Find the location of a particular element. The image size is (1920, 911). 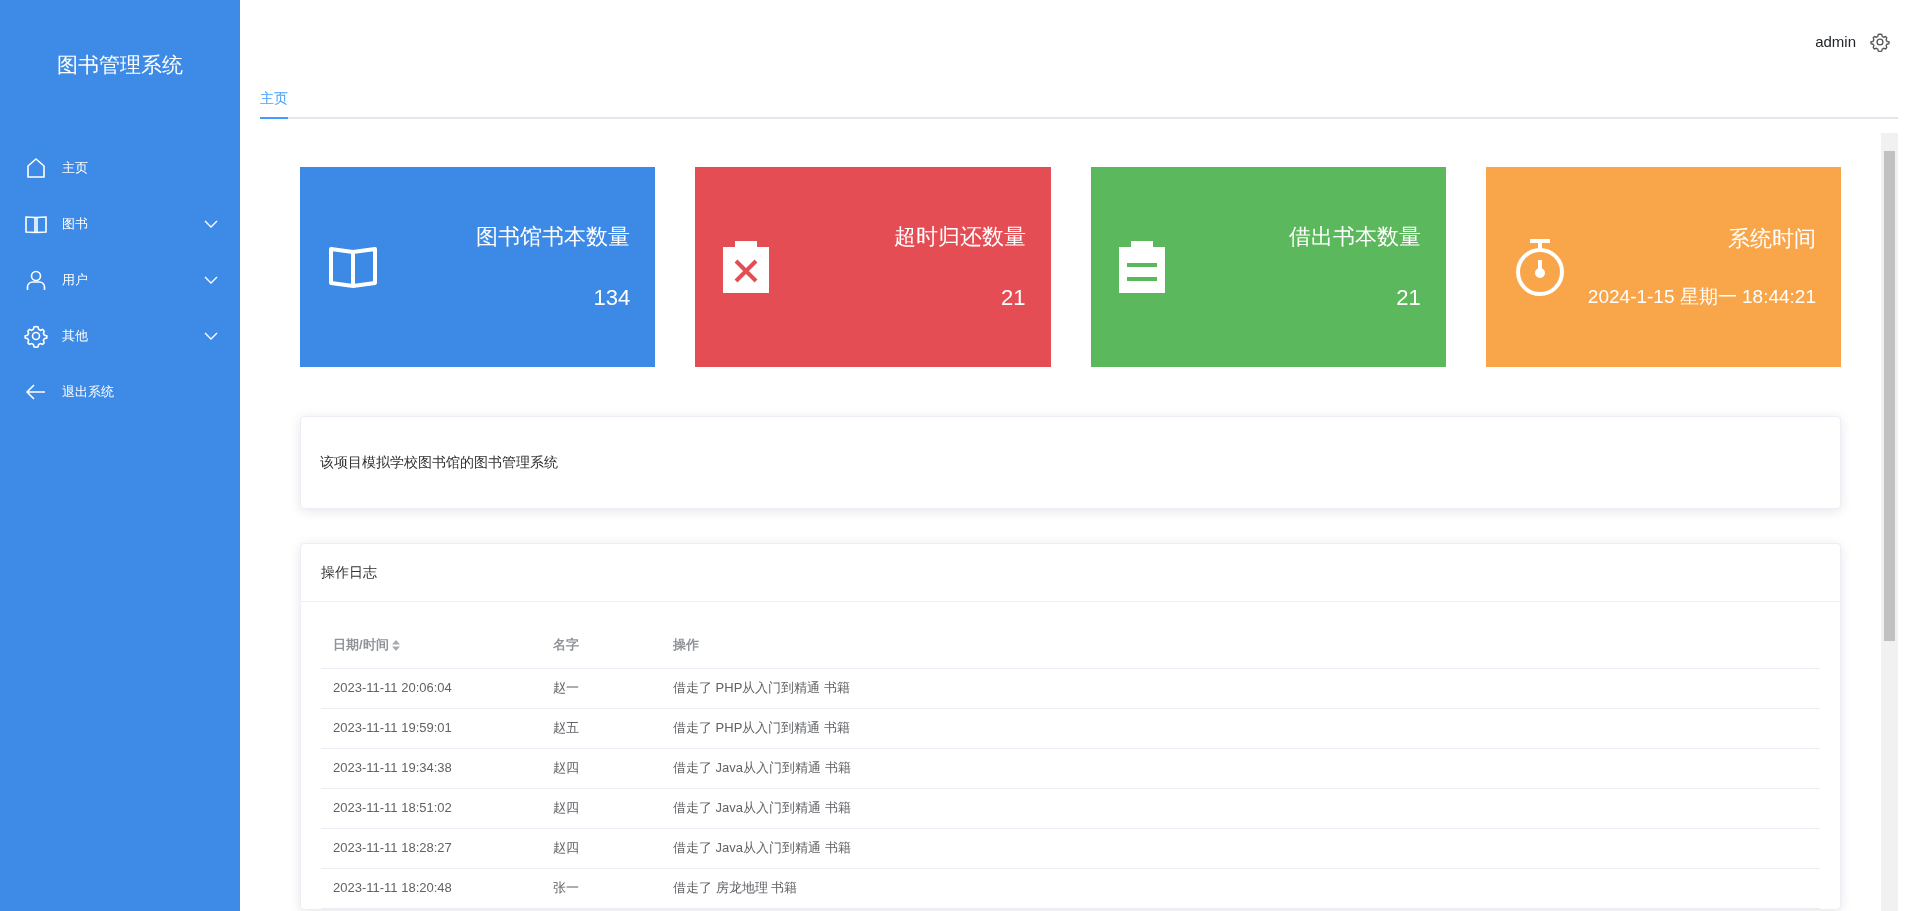

sidebar-item: 主页 is located at coordinates (120, 168).